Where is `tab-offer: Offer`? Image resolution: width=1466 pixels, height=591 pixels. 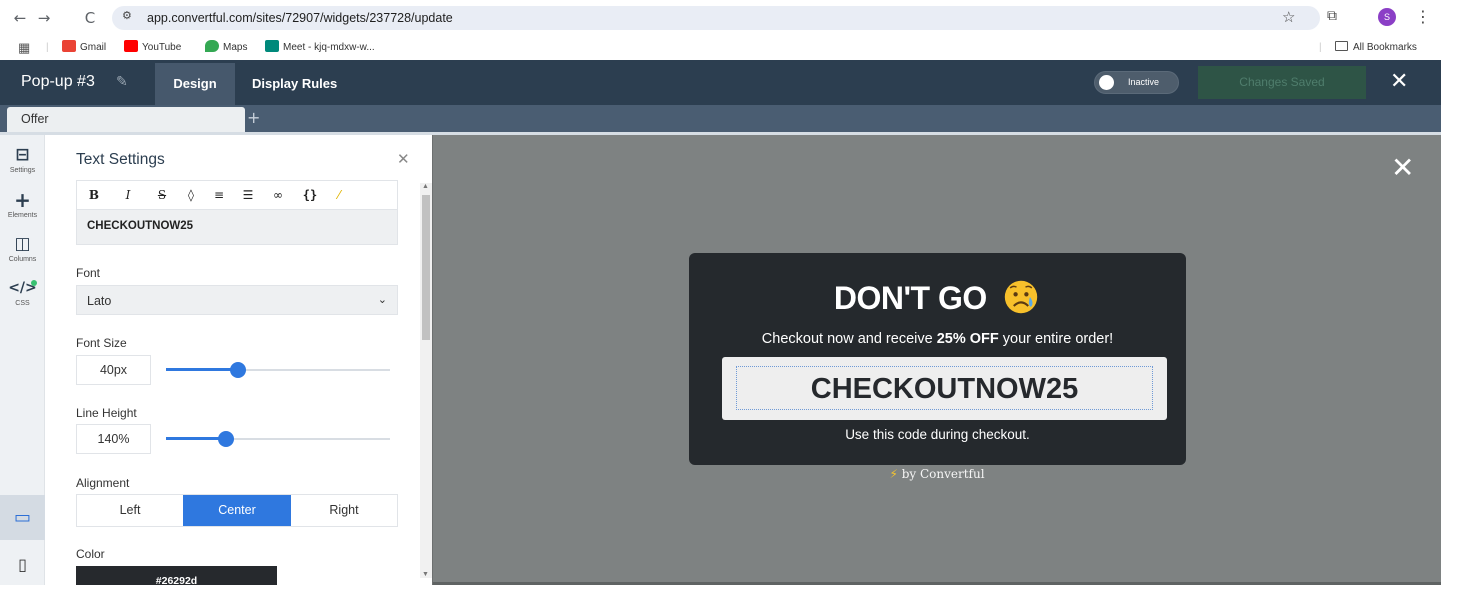 tab-offer: Offer is located at coordinates (126, 119).